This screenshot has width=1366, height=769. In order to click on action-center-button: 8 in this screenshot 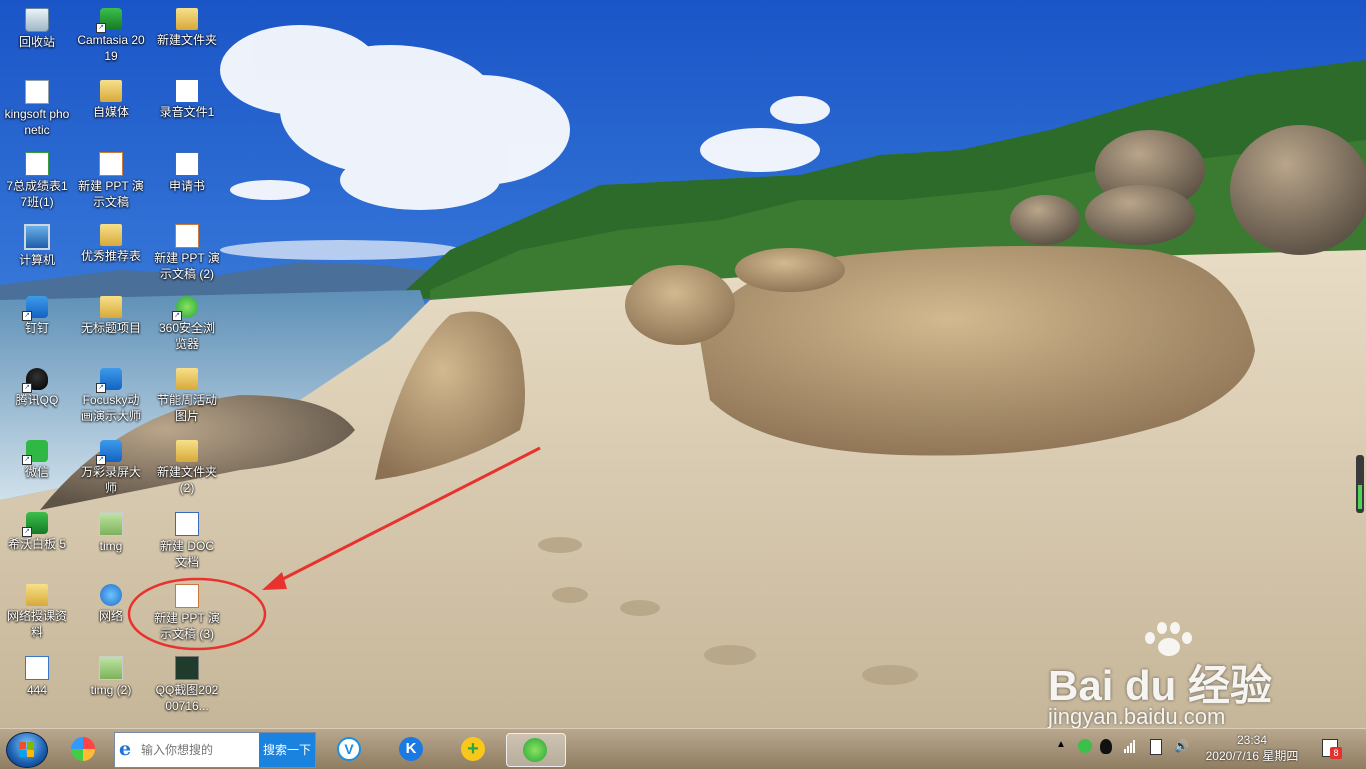, I will do `click(1332, 749)`.